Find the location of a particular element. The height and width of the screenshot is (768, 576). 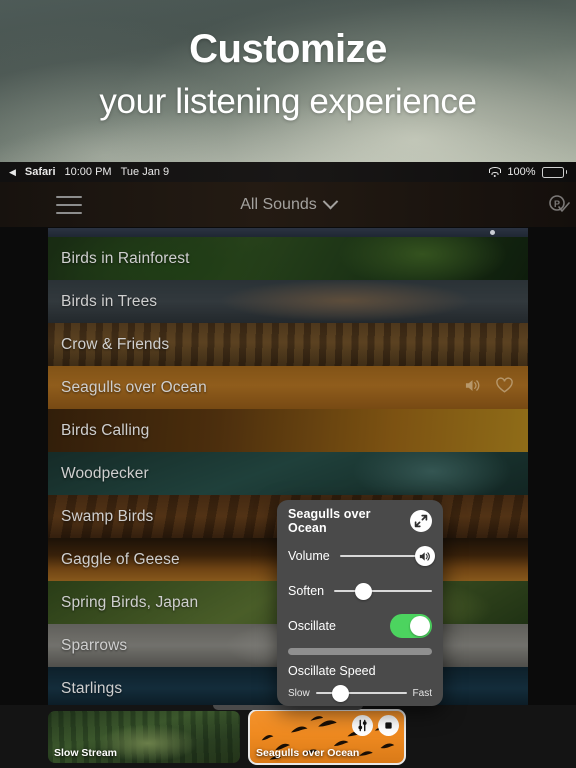

sound-list-item-label: Starlings is located at coordinates (92, 688).